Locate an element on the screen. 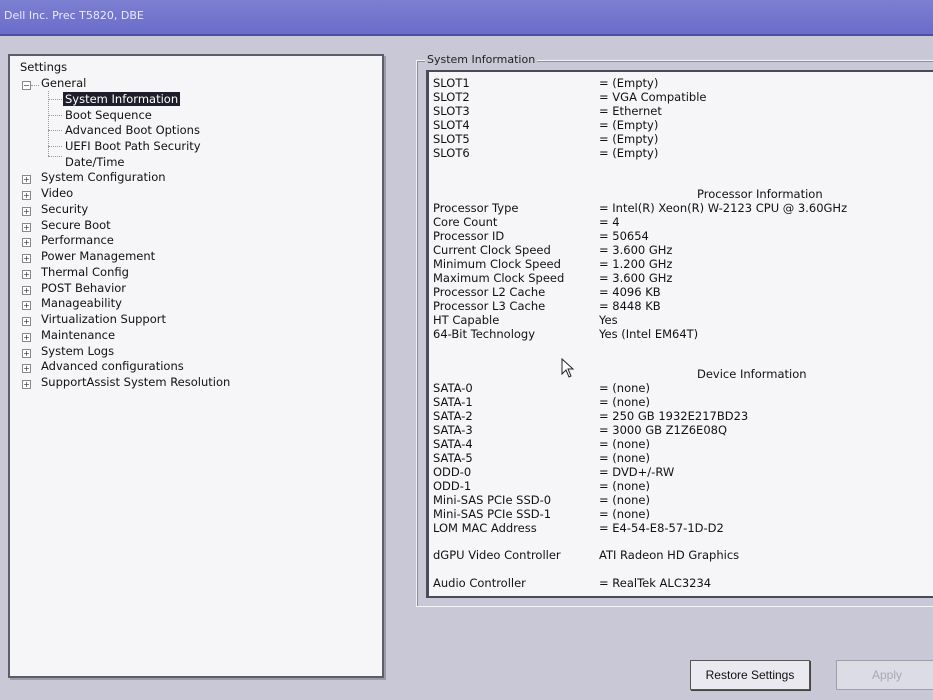  restore-settings-button: Restore Settings is located at coordinates (750, 675).